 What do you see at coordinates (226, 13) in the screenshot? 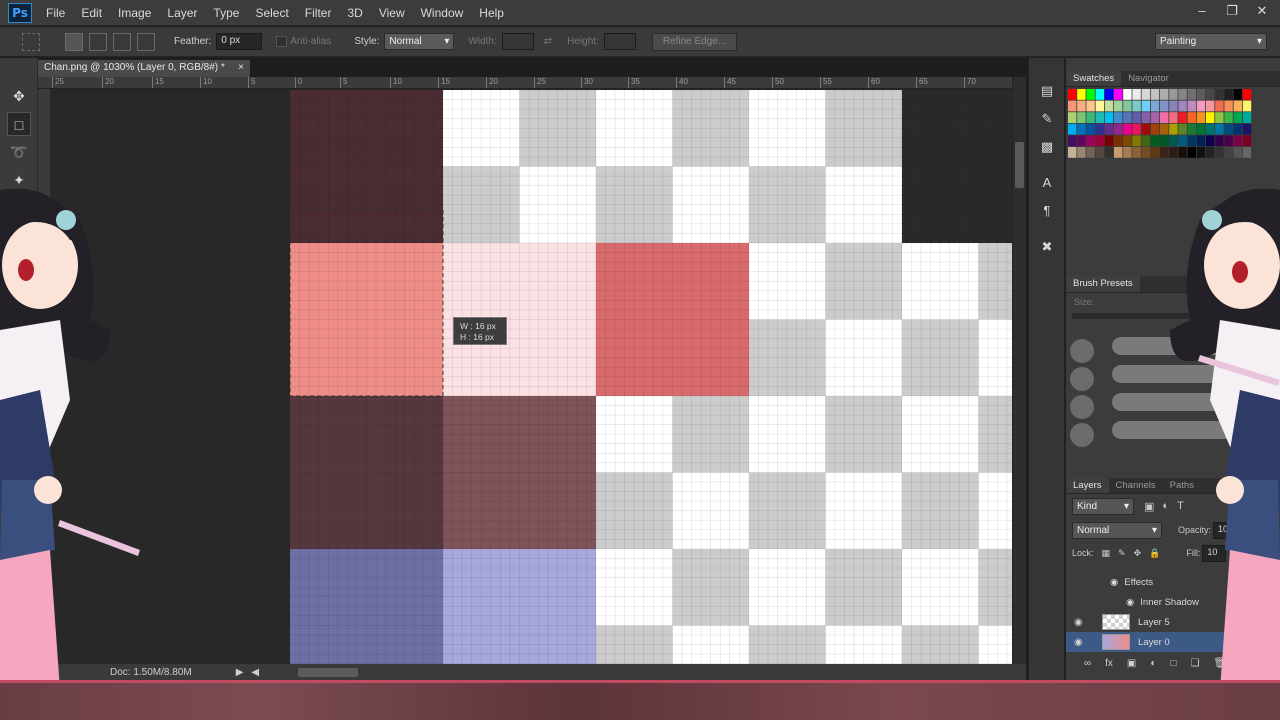
I see `menu-type: Type` at bounding box center [226, 13].